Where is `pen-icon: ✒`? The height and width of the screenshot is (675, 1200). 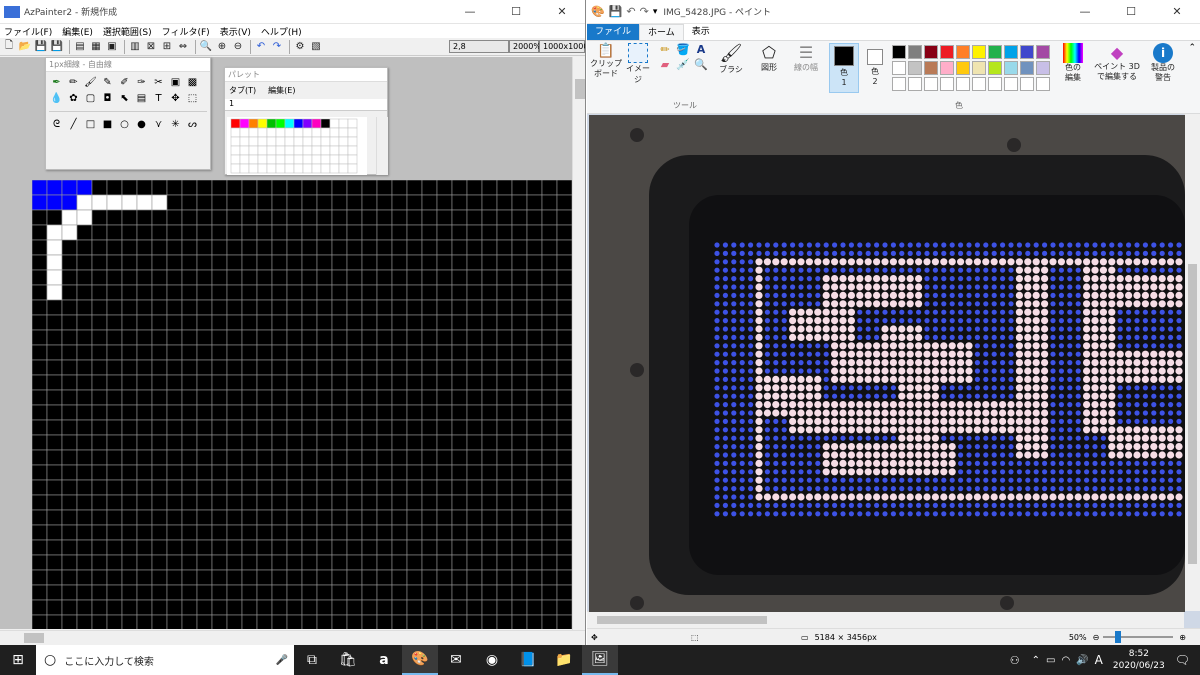 pen-icon: ✒ is located at coordinates (56, 82).